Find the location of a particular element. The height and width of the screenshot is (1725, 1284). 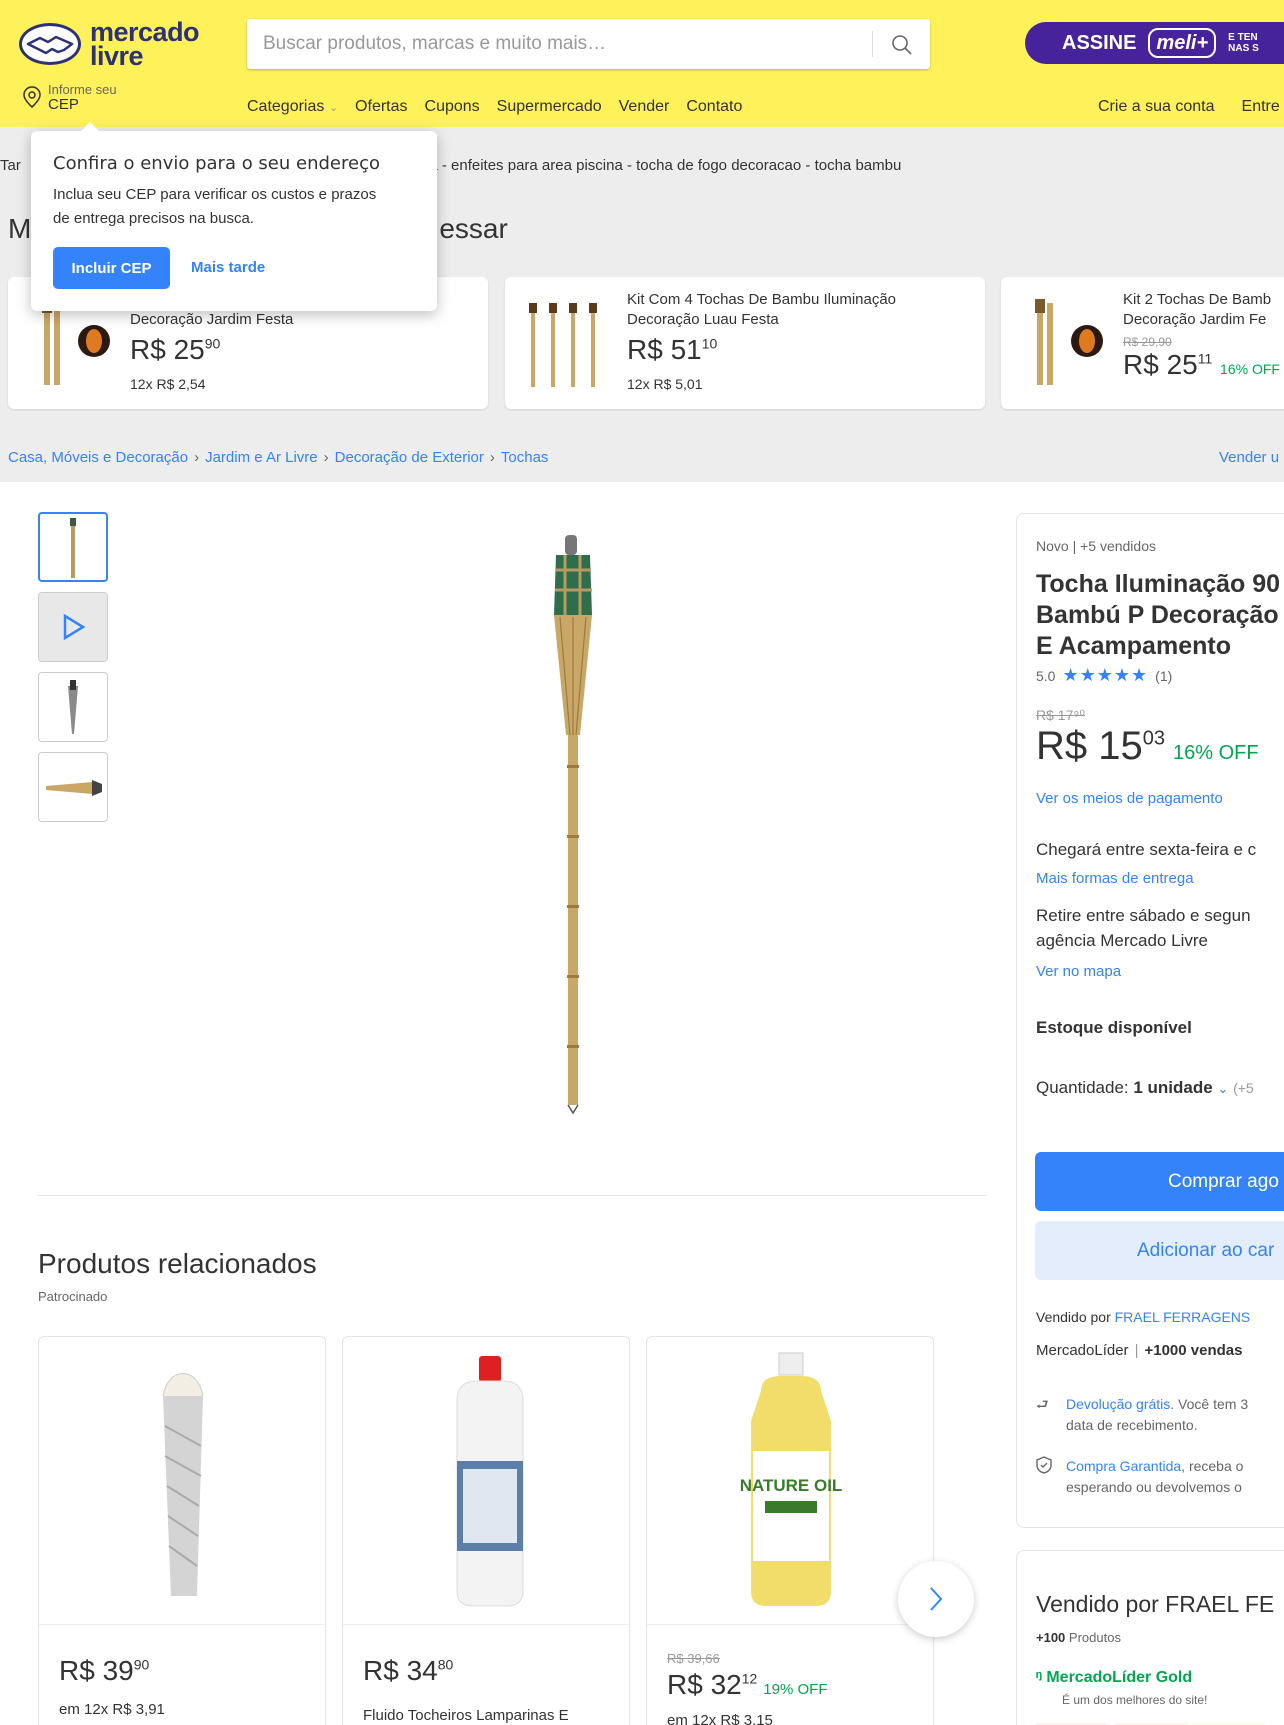

seller-link: FRAEL FERRAGENS is located at coordinates (1183, 1317).